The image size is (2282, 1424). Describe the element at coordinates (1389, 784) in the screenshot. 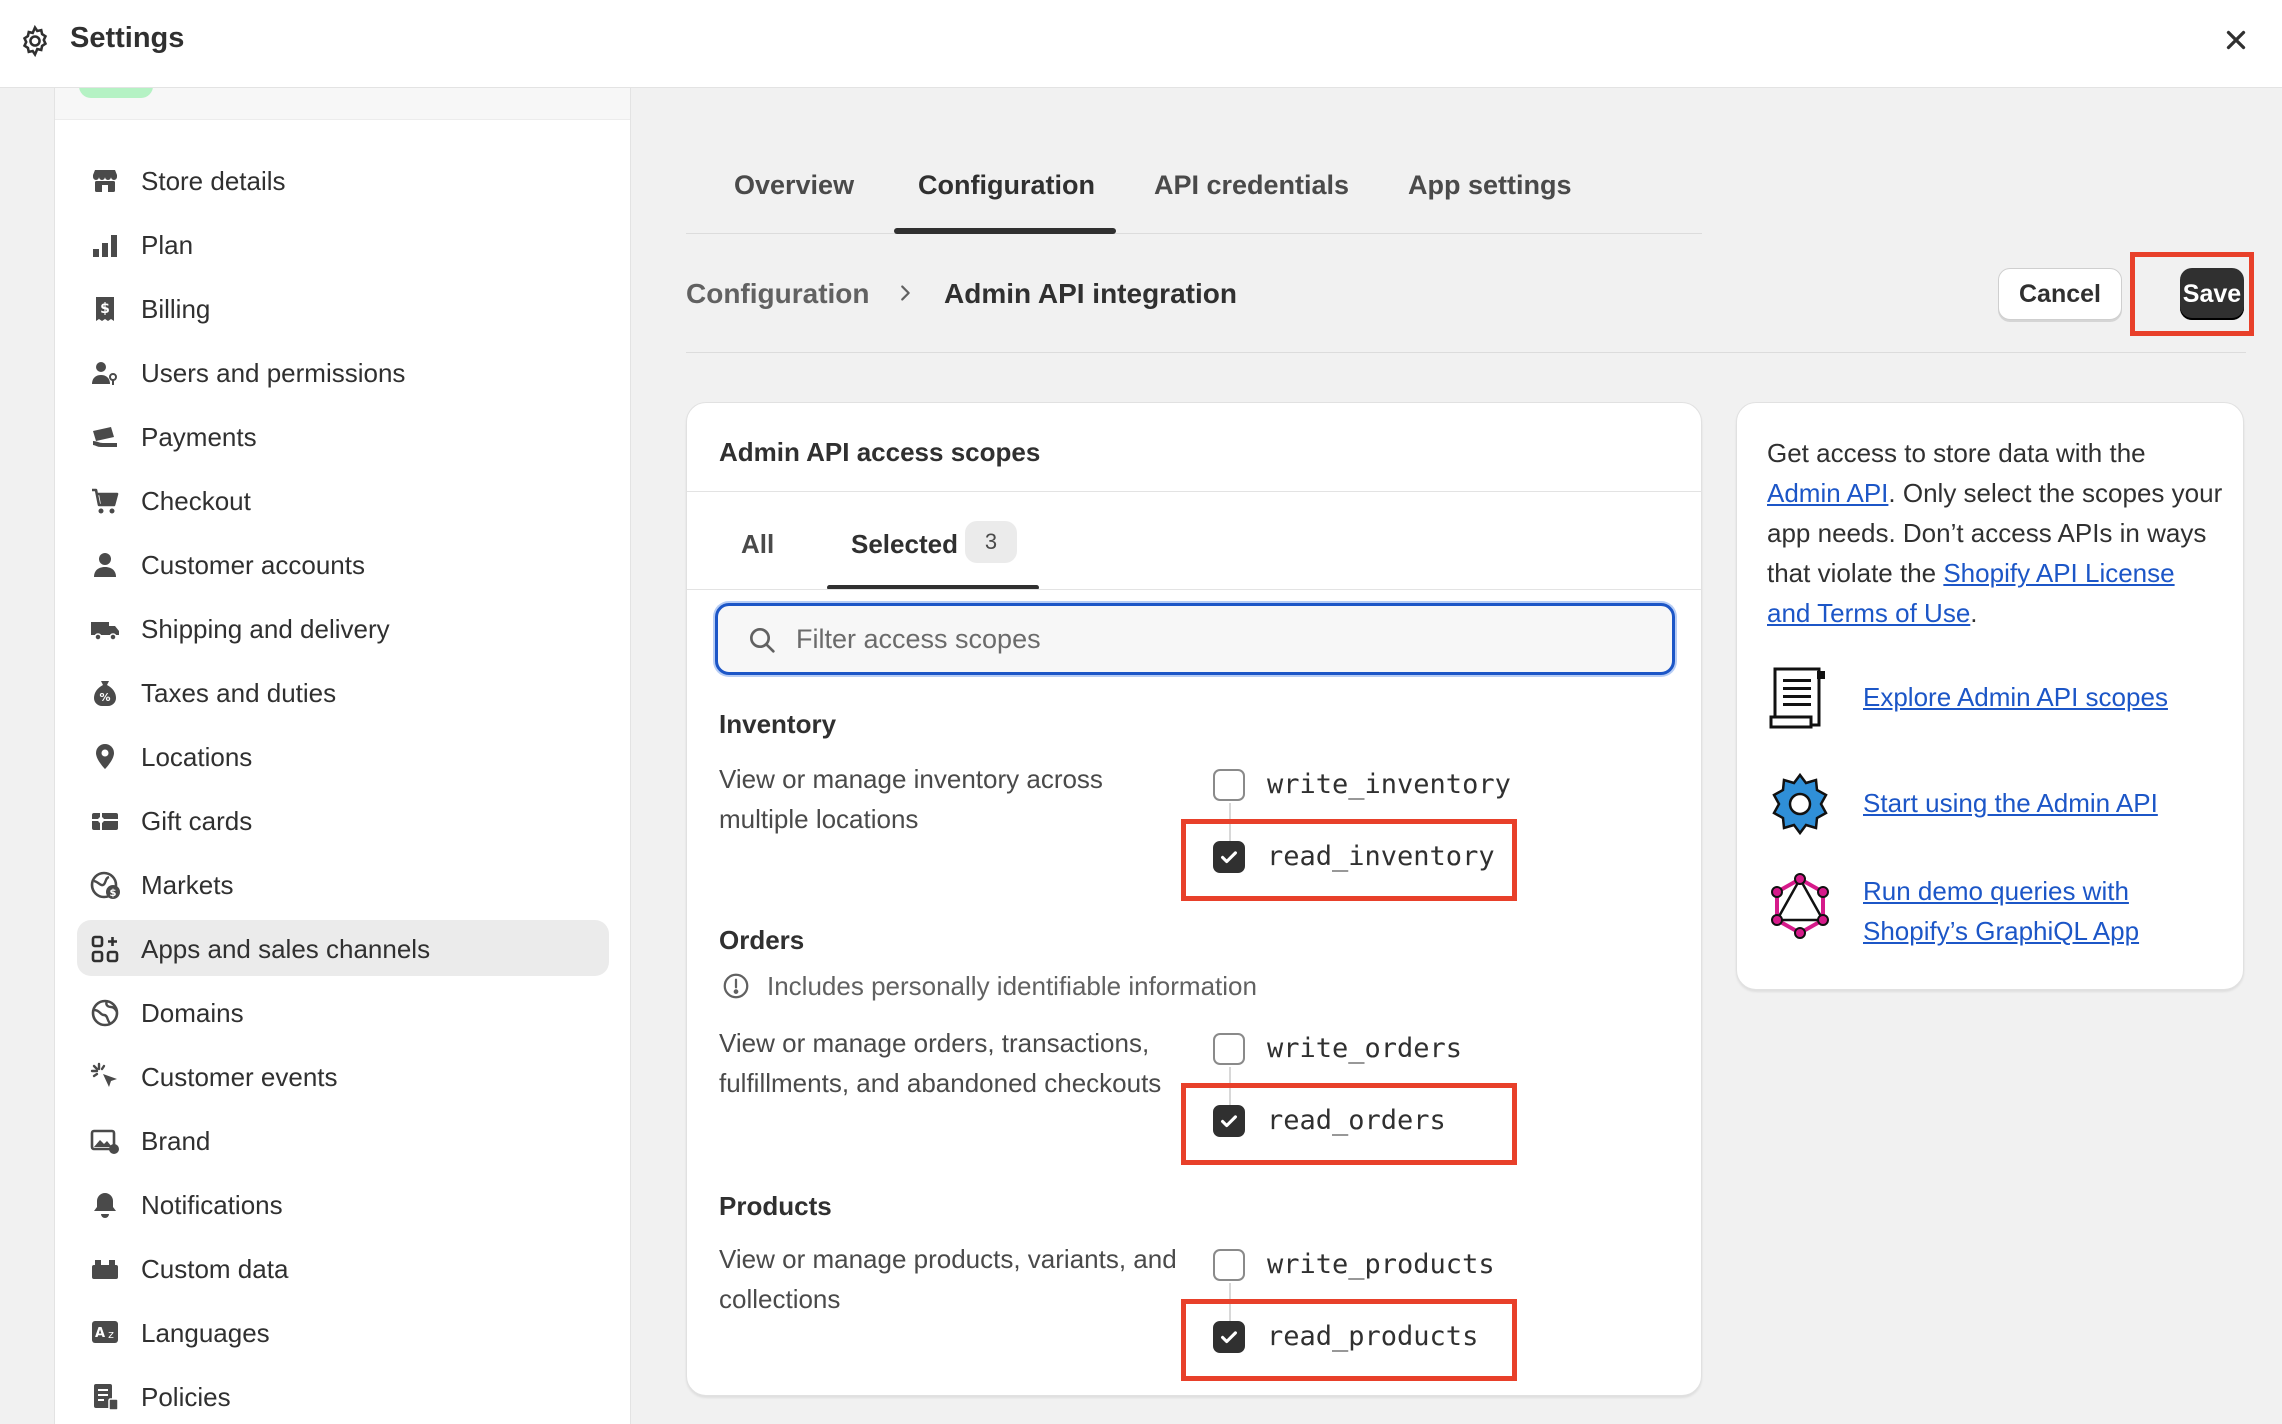

I see `scope-name: write_inventory` at that location.